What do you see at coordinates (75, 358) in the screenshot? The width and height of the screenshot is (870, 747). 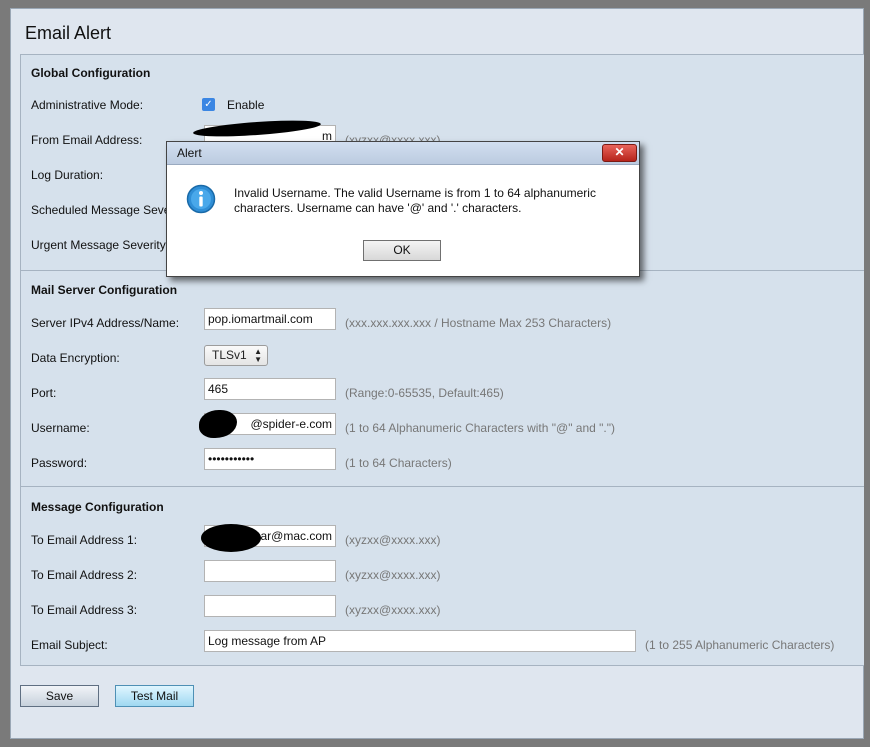 I see `encryption-label: Data Encryption:` at bounding box center [75, 358].